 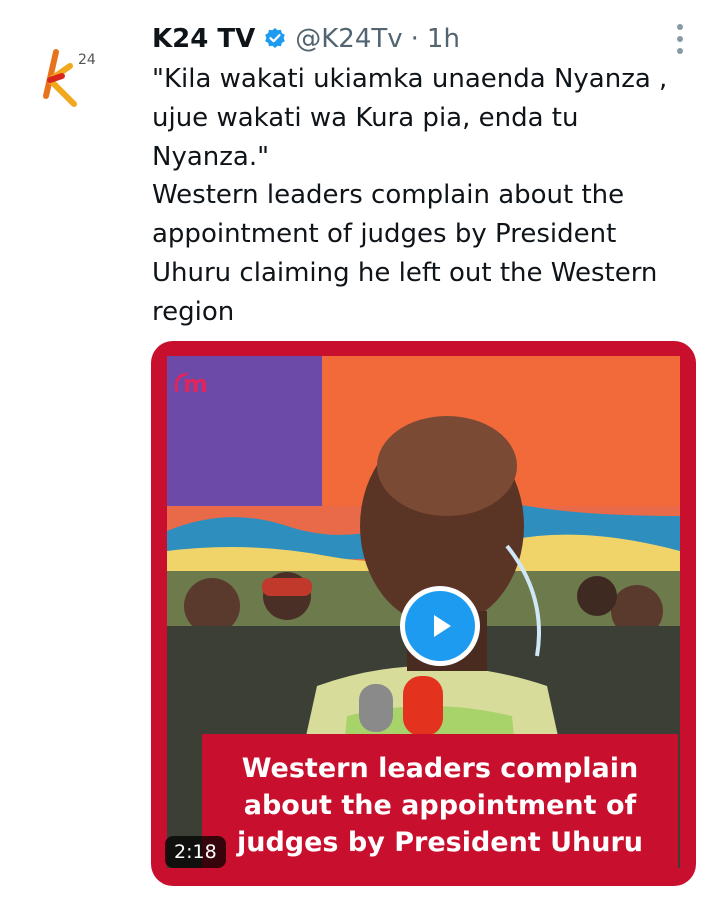 I want to click on more-options-icon, so click(x=680, y=39).